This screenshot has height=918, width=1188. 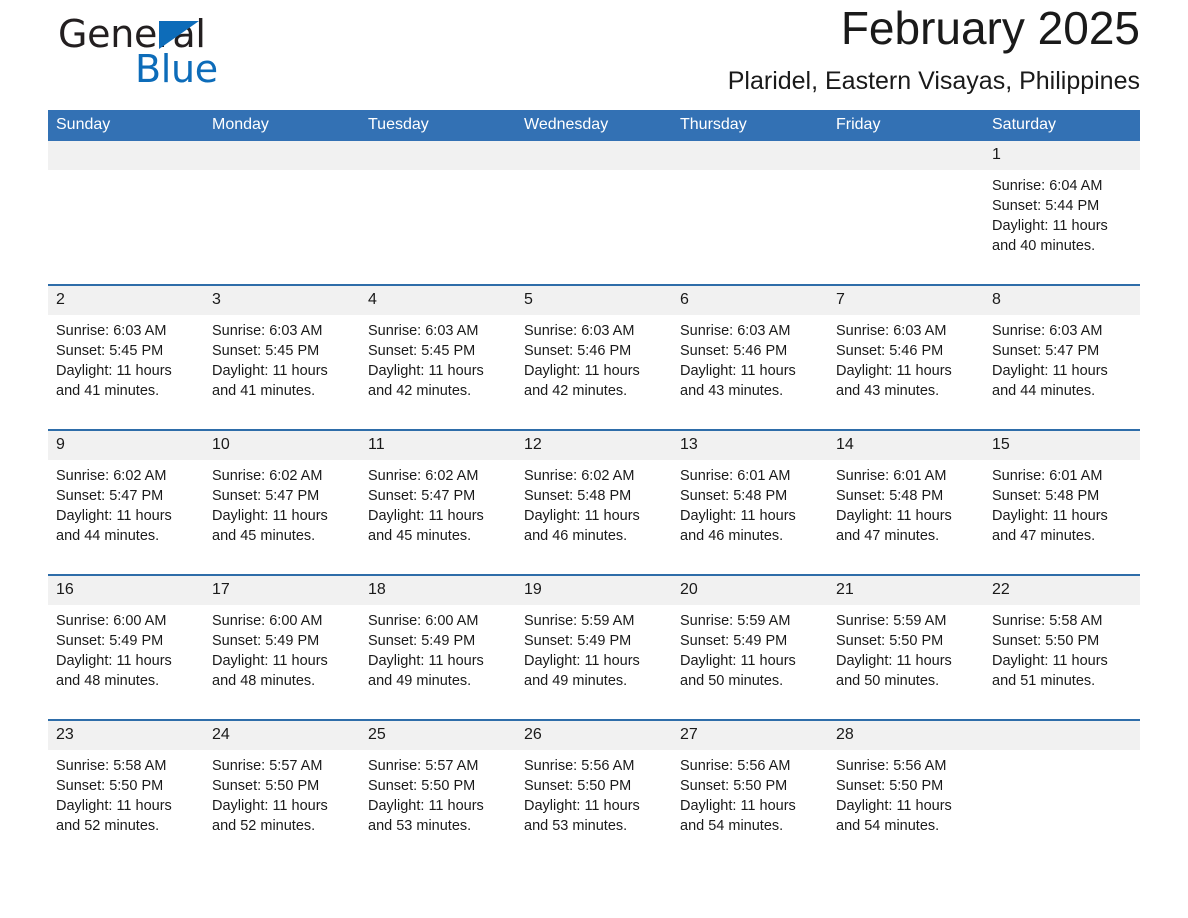 I want to click on day-number: 1, so click(x=1062, y=155).